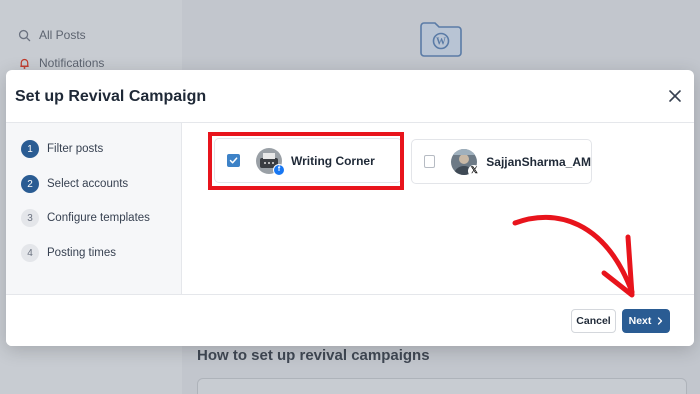  I want to click on chevron-right-icon, so click(660, 321).